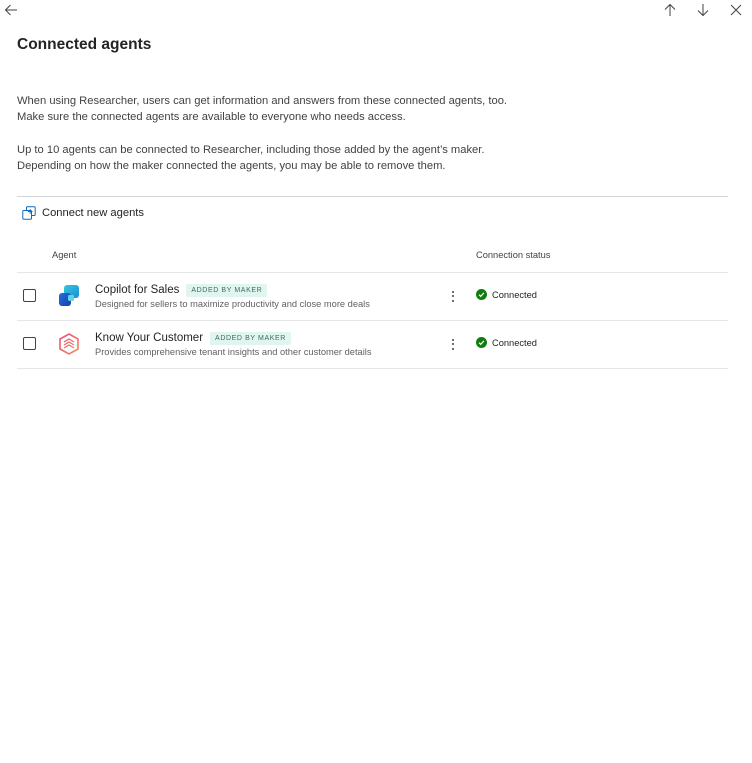 This screenshot has height=763, width=752. I want to click on back-button, so click(11, 10).